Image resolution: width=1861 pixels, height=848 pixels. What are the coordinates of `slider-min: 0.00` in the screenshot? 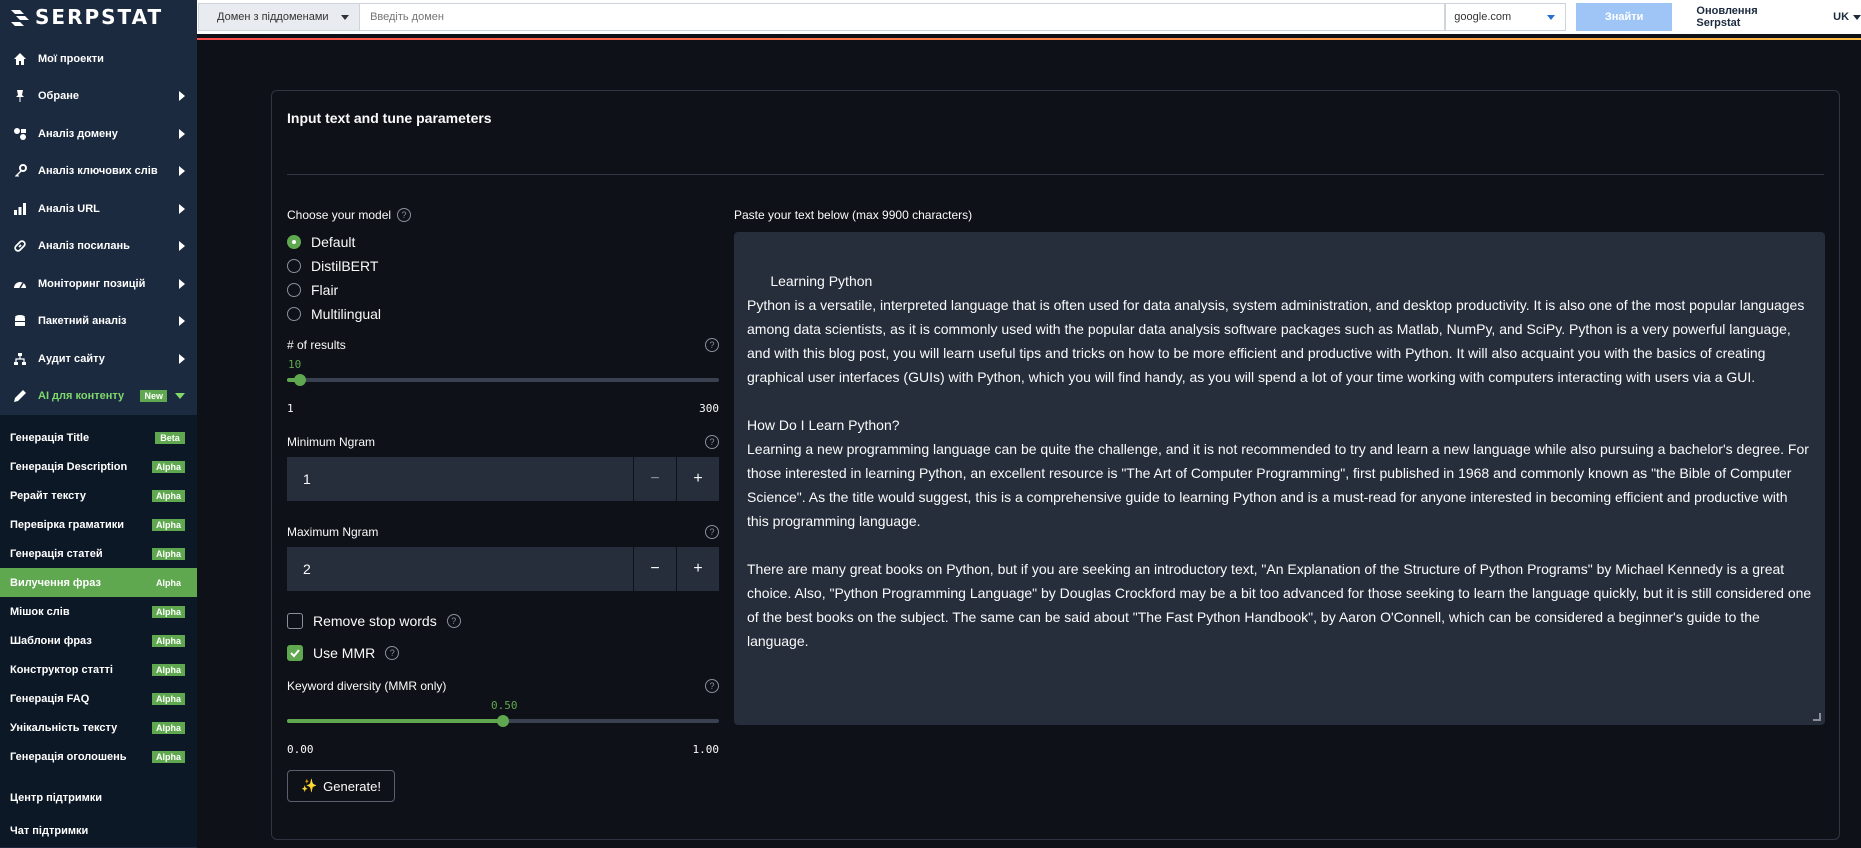 It's located at (300, 749).